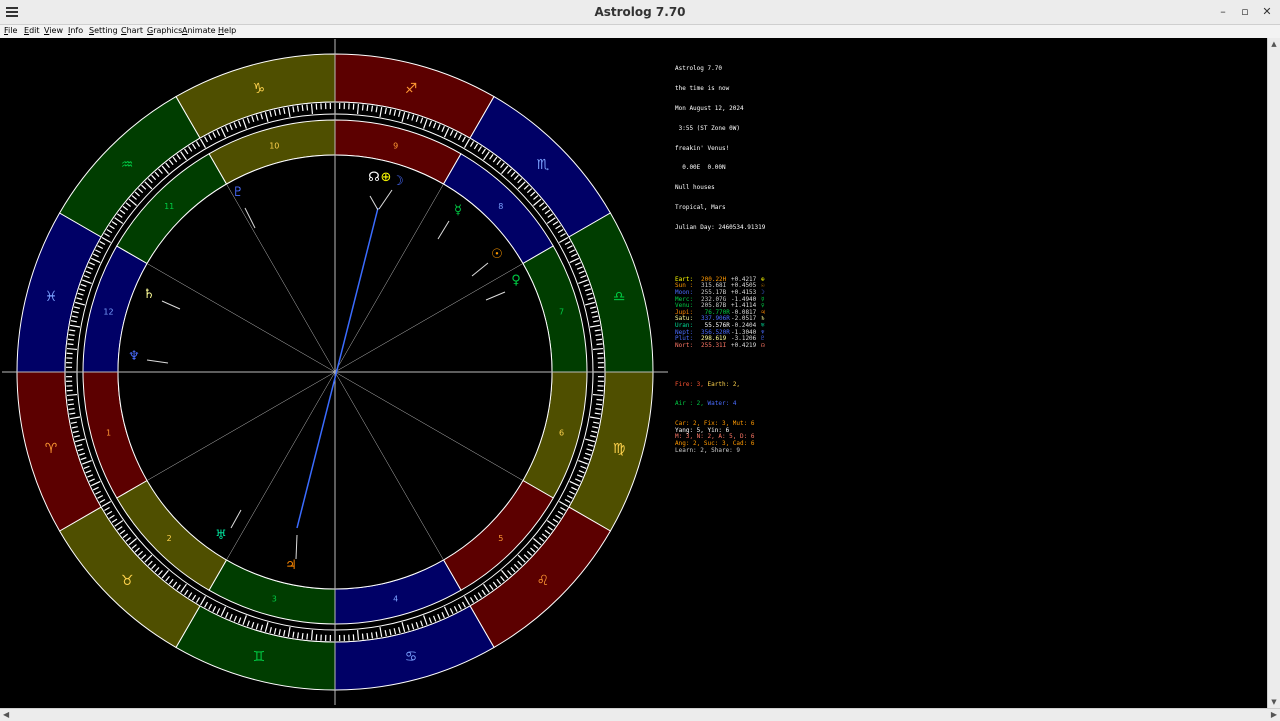  Describe the element at coordinates (227, 30) in the screenshot. I see `menu-help: Help` at that location.